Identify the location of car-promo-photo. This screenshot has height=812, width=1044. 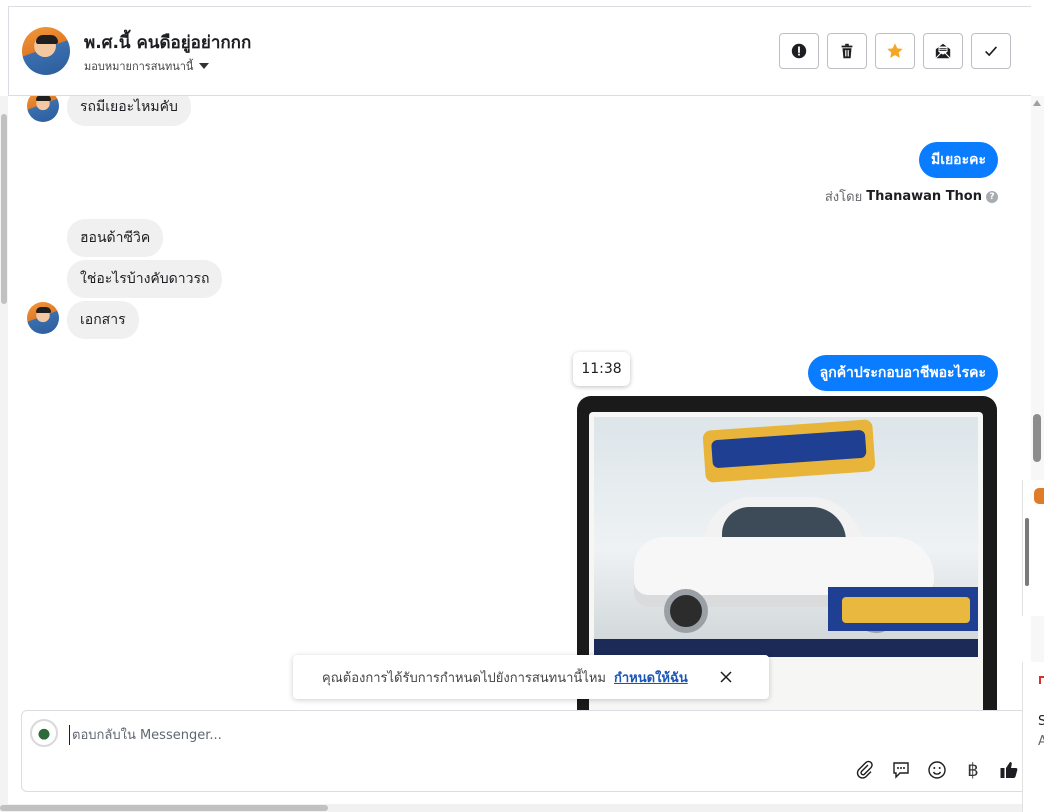
(786, 537).